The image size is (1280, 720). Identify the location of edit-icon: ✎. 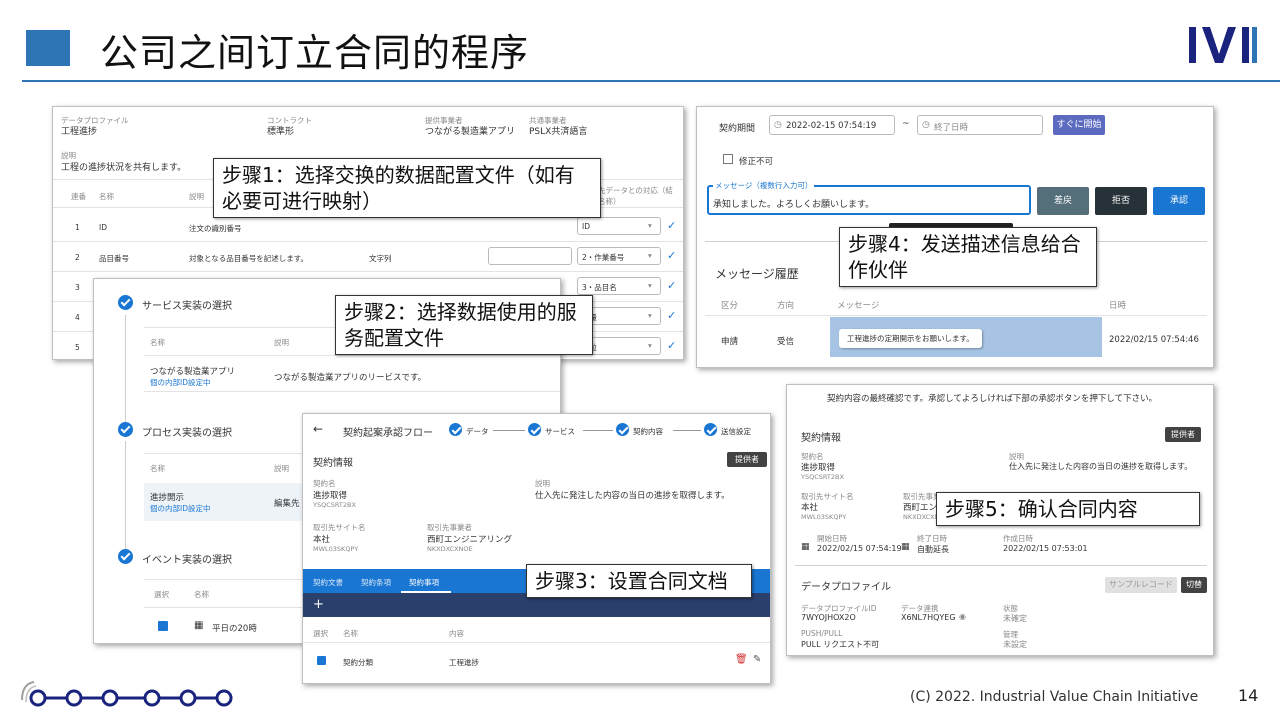
(757, 659).